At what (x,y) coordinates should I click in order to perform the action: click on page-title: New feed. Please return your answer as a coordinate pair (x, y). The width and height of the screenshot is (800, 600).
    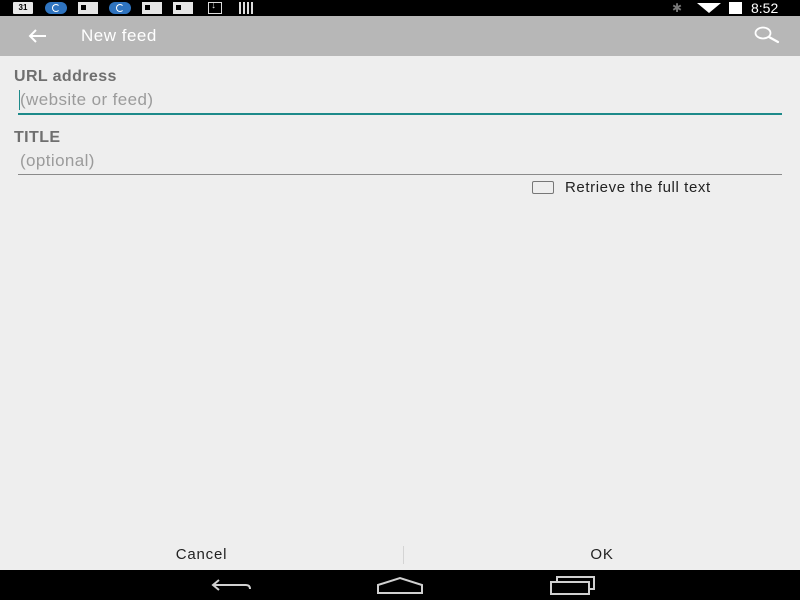
    Looking at the image, I should click on (119, 35).